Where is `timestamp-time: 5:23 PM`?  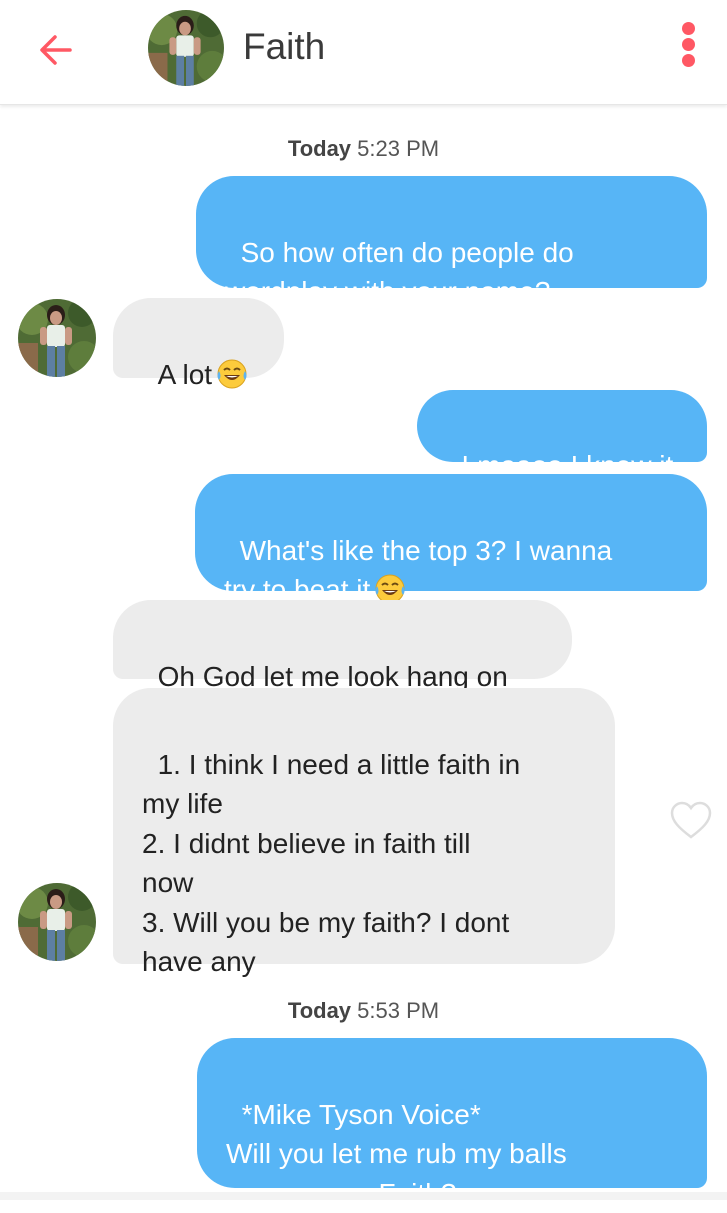
timestamp-time: 5:23 PM is located at coordinates (398, 148).